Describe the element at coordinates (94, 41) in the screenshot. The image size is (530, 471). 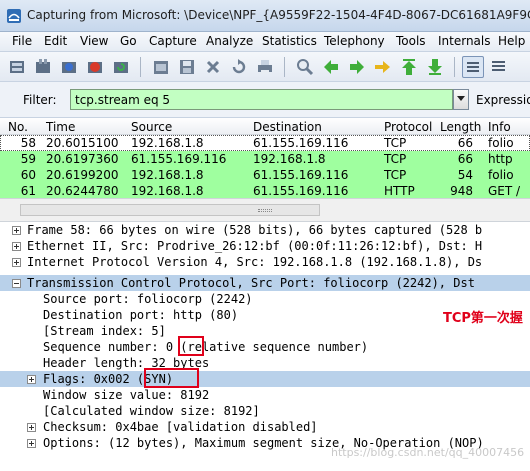
I see `menu-view: View` at that location.